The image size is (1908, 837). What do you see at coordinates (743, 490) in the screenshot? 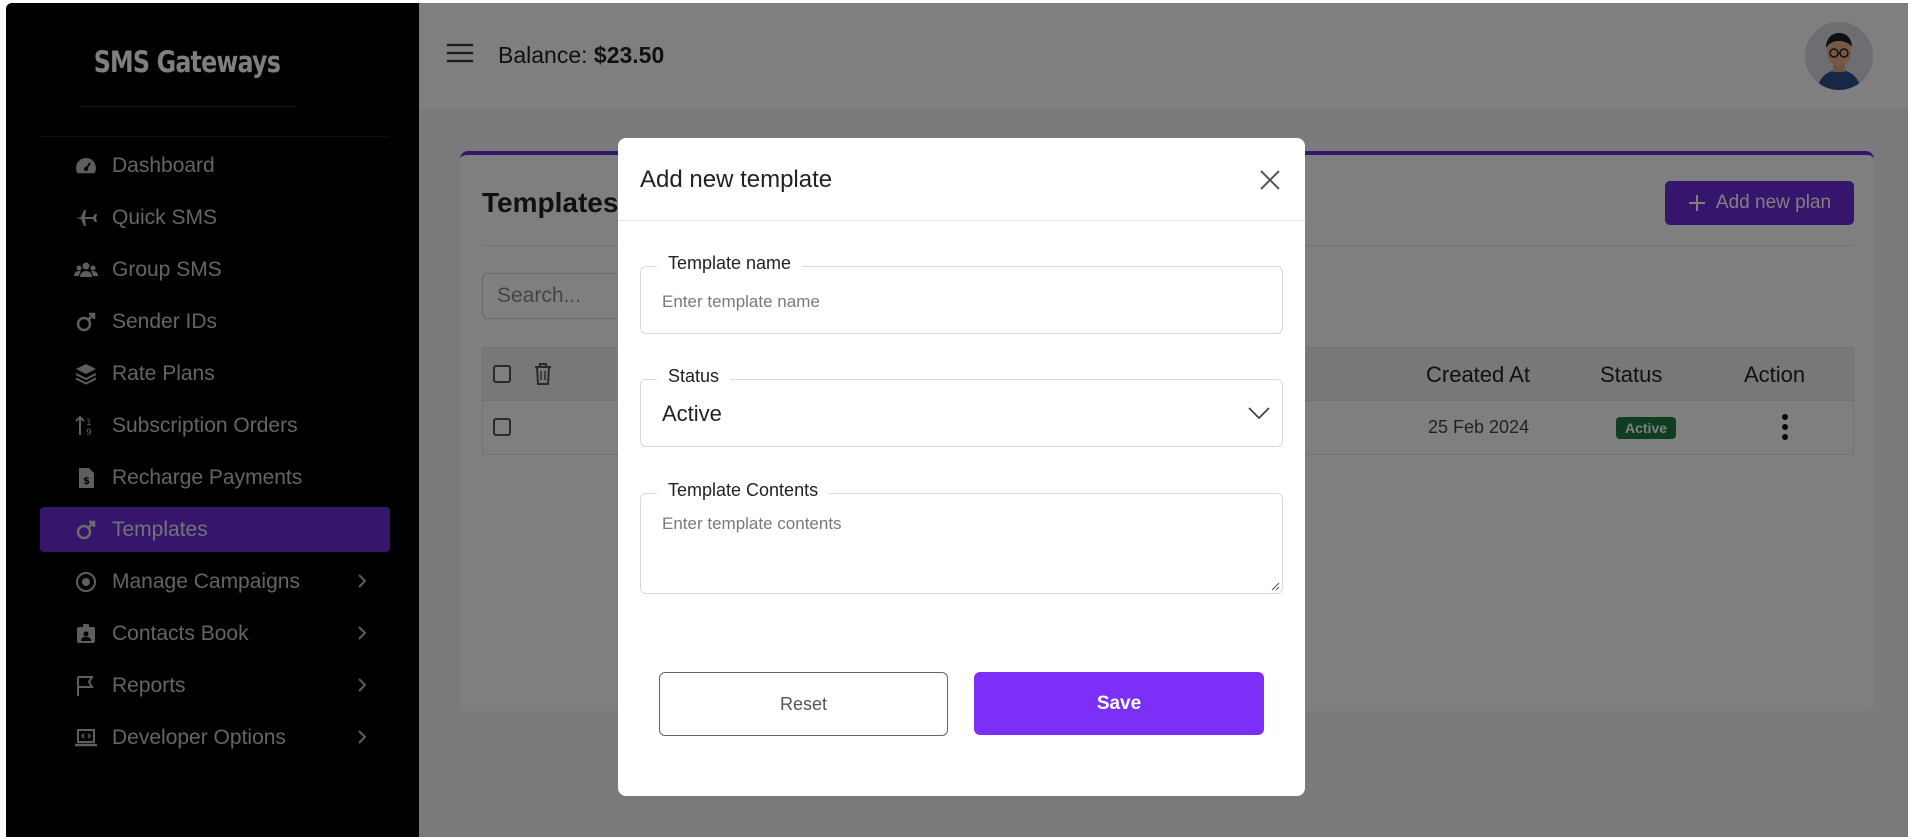
I see `template-contents-label: Template Contents` at bounding box center [743, 490].